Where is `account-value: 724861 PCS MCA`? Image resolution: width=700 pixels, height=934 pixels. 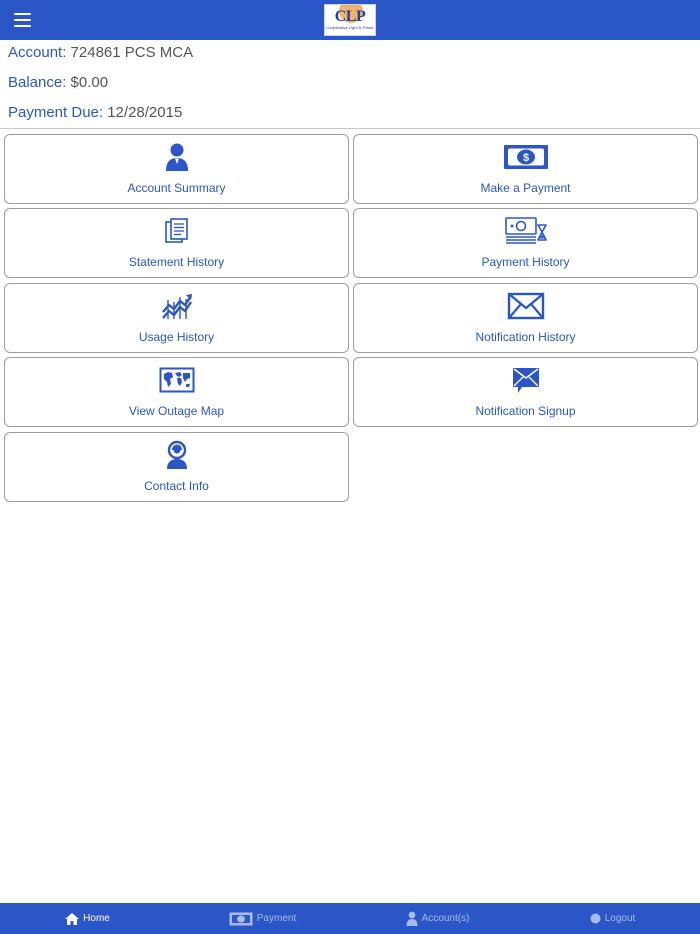 account-value: 724861 PCS MCA is located at coordinates (132, 52).